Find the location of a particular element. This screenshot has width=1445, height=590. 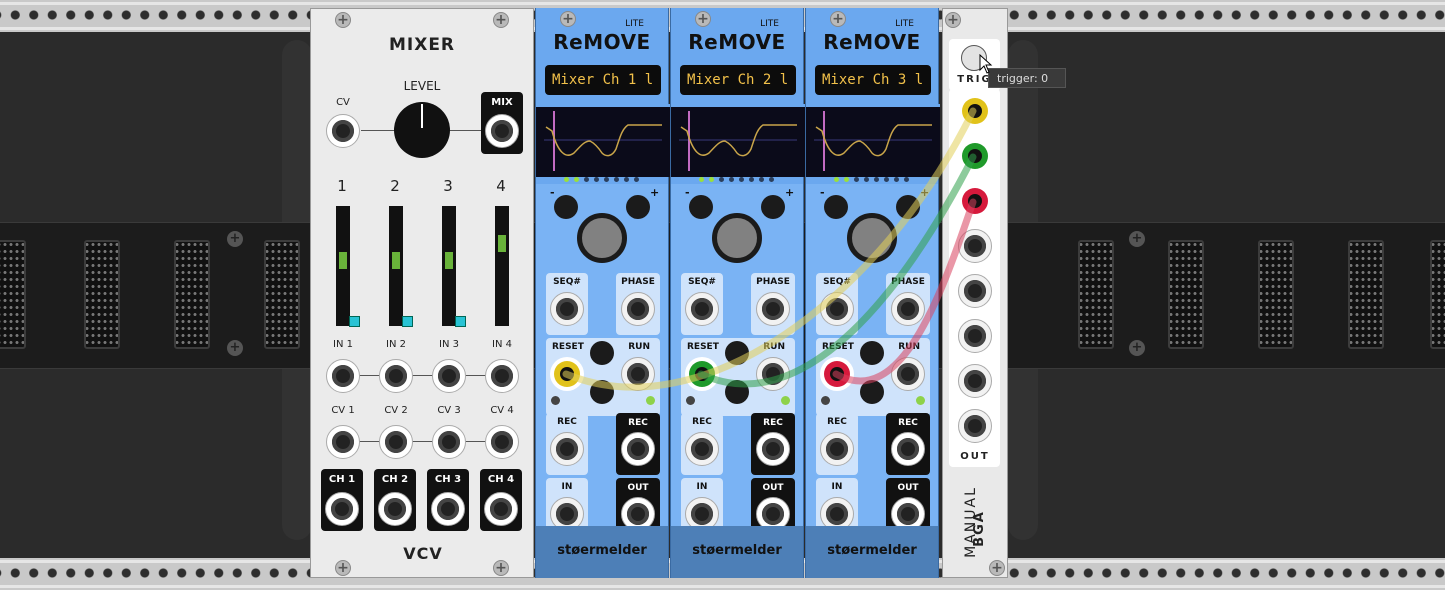

manual-module: + + TRIG OUT MANUAL BGA is located at coordinates (975, 293).